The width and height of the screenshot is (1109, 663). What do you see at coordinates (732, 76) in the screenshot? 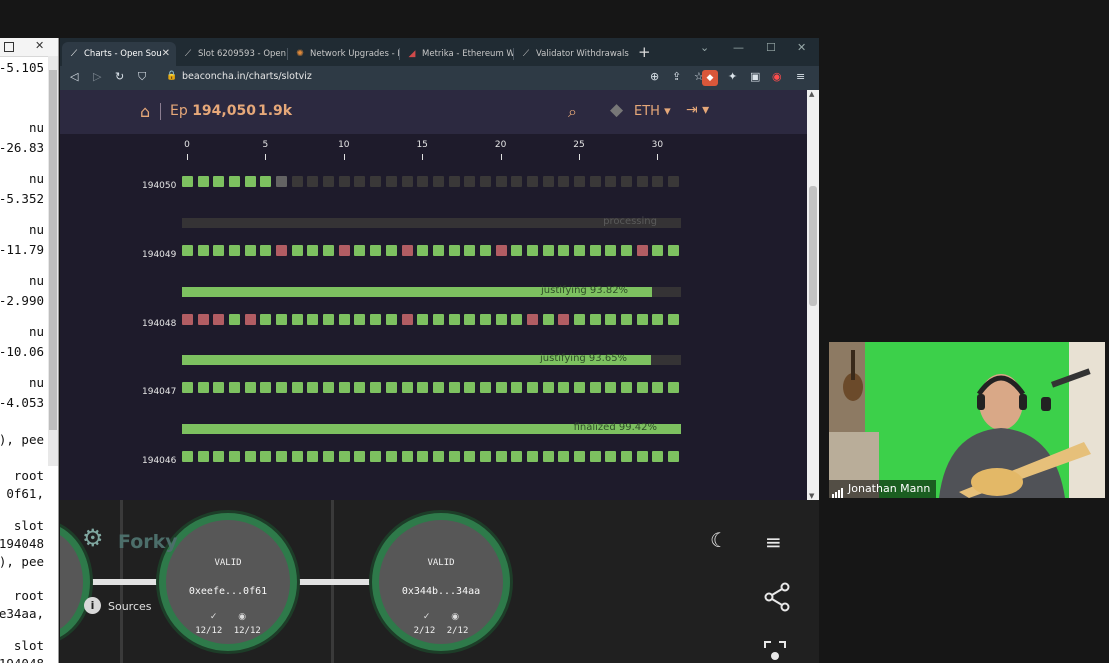
I see `extensions-icon: ✦` at bounding box center [732, 76].